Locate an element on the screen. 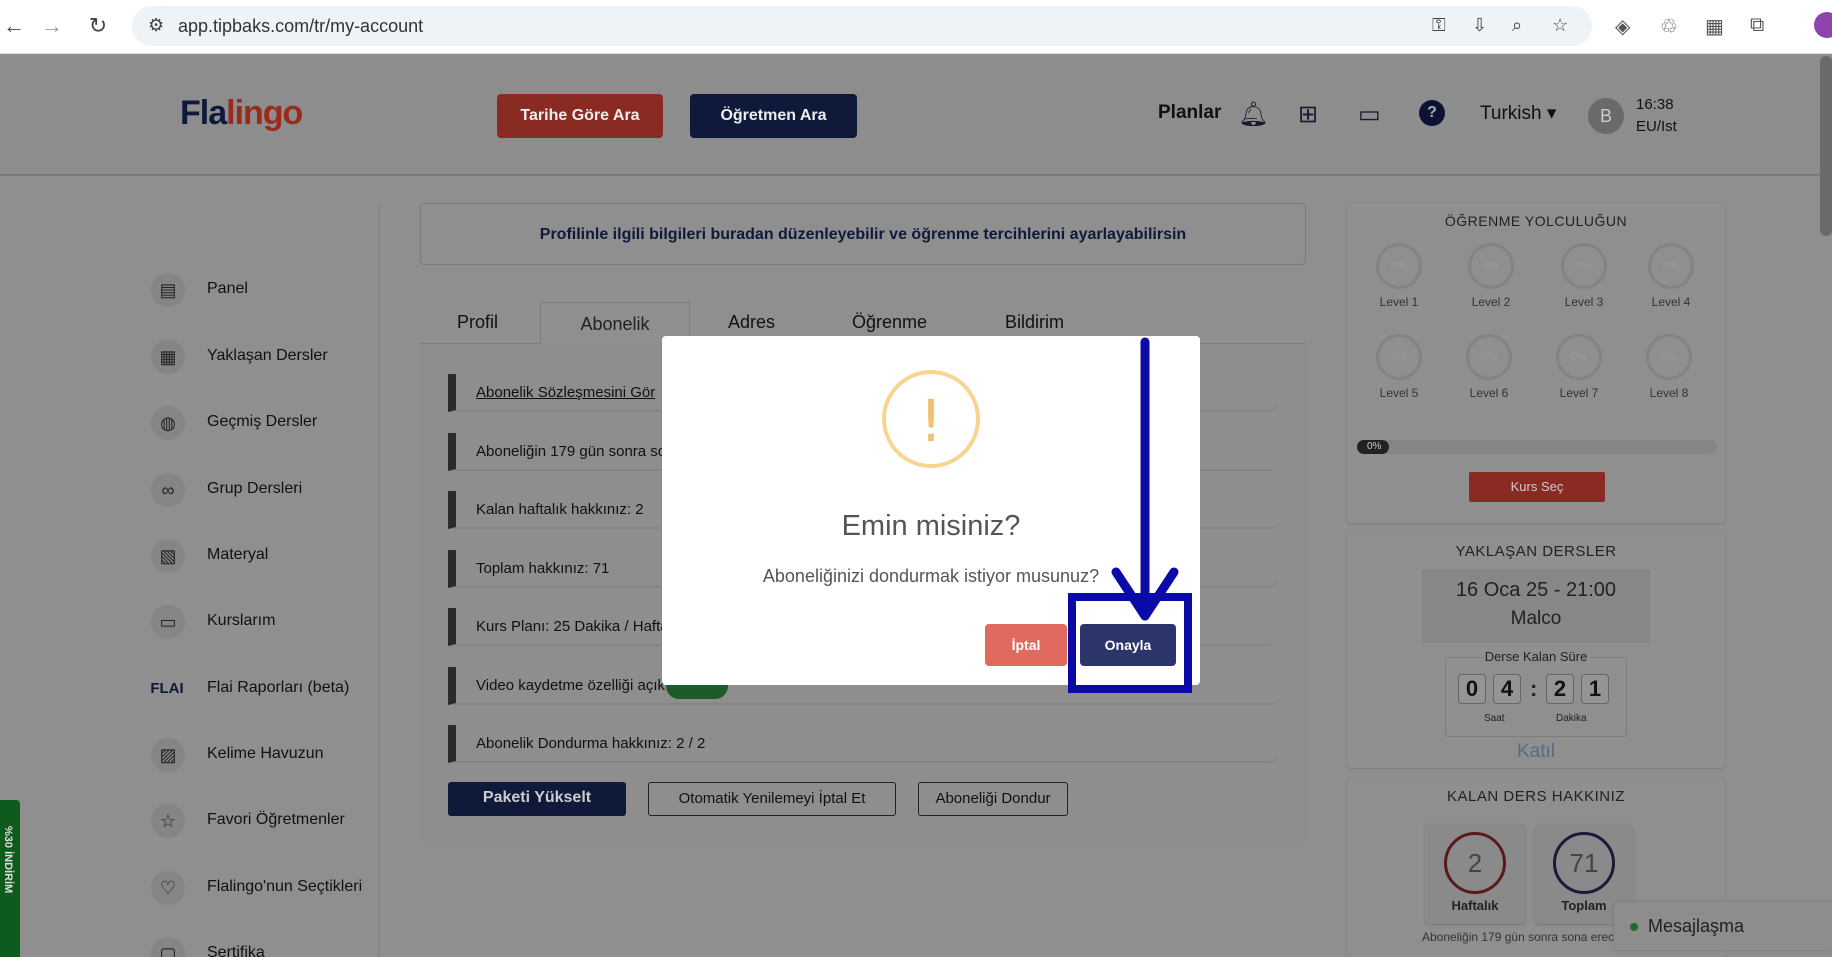 The width and height of the screenshot is (1832, 957). document-icon: ▧ is located at coordinates (168, 556).